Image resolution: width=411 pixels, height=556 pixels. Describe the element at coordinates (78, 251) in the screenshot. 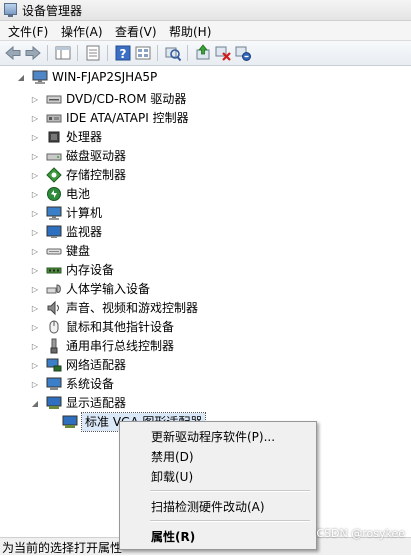

I see `tree-category-label: 键盘` at that location.